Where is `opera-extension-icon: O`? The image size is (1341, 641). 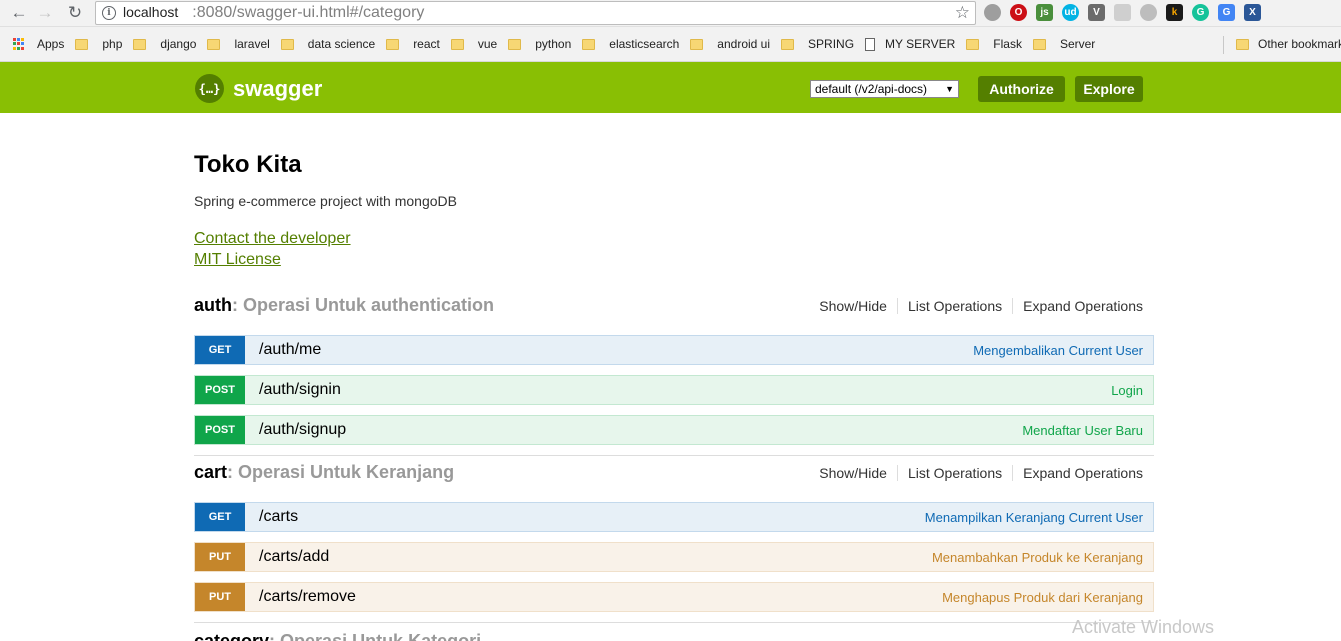 opera-extension-icon: O is located at coordinates (1018, 12).